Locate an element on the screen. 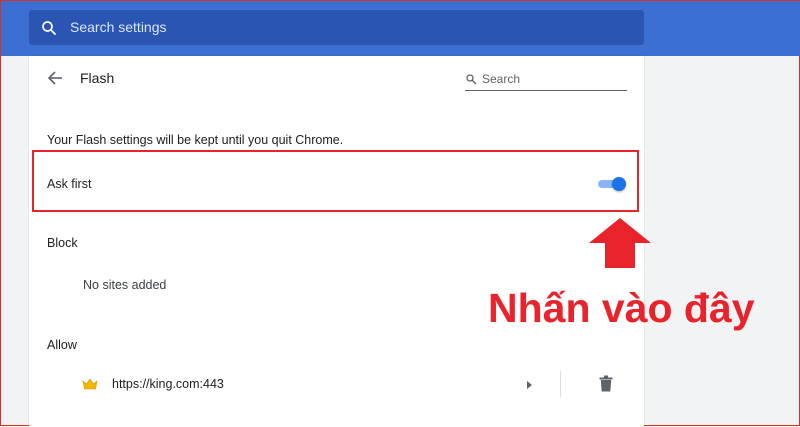 The width and height of the screenshot is (800, 427). block-empty-text: No sites added is located at coordinates (125, 285).